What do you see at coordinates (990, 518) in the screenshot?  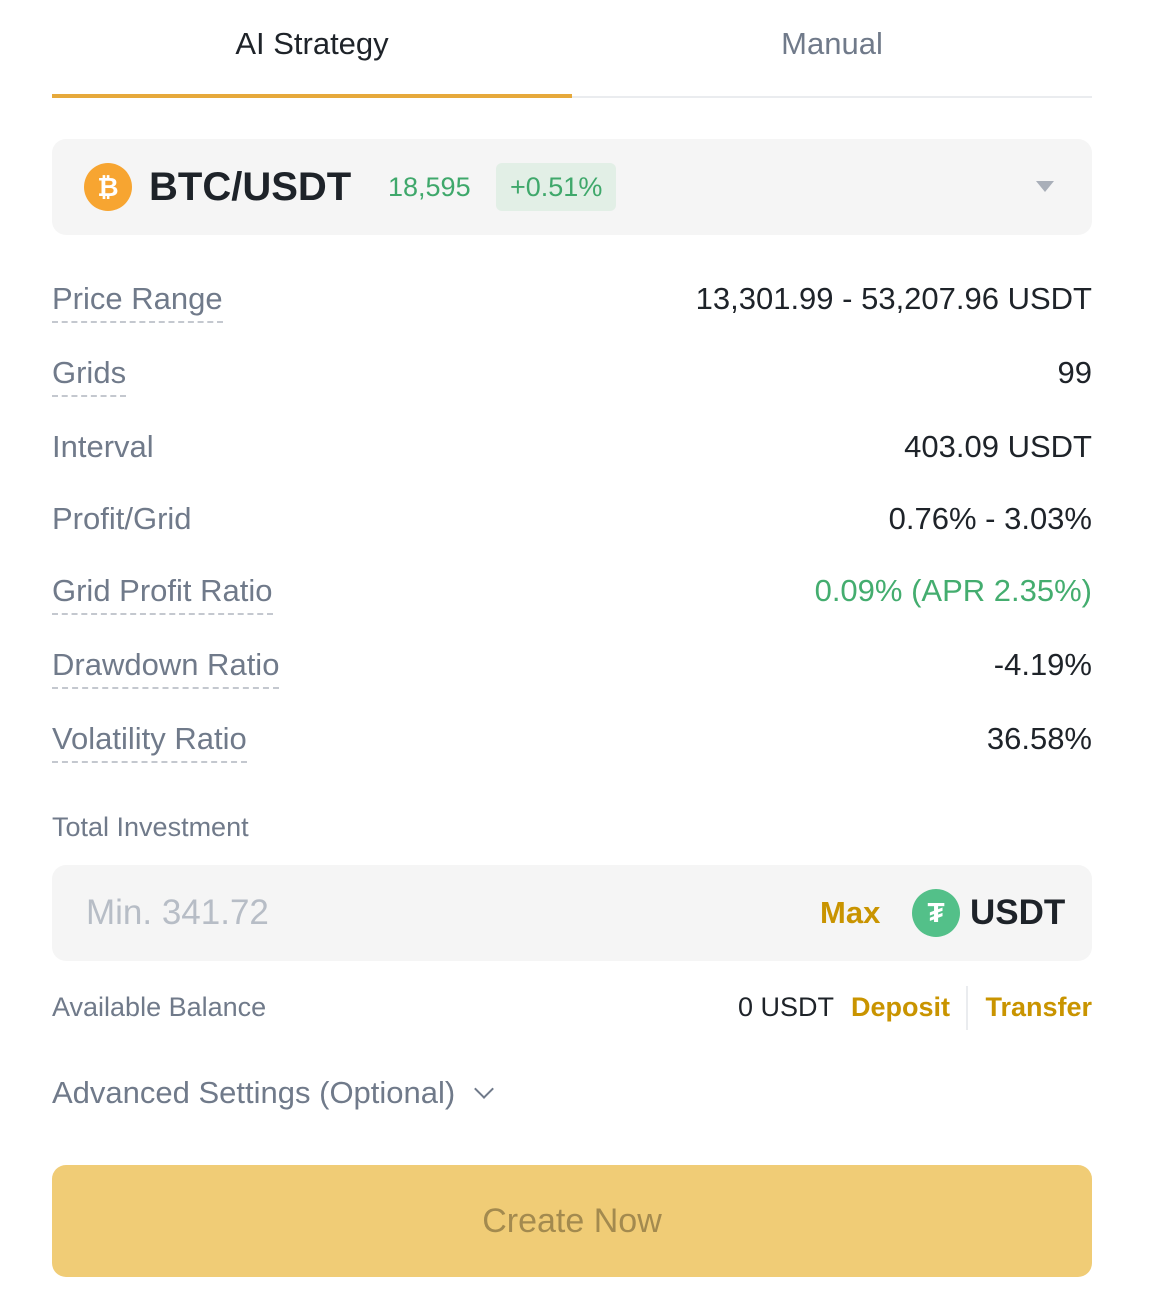 I see `stat-value: 0.76% - 3.03%` at bounding box center [990, 518].